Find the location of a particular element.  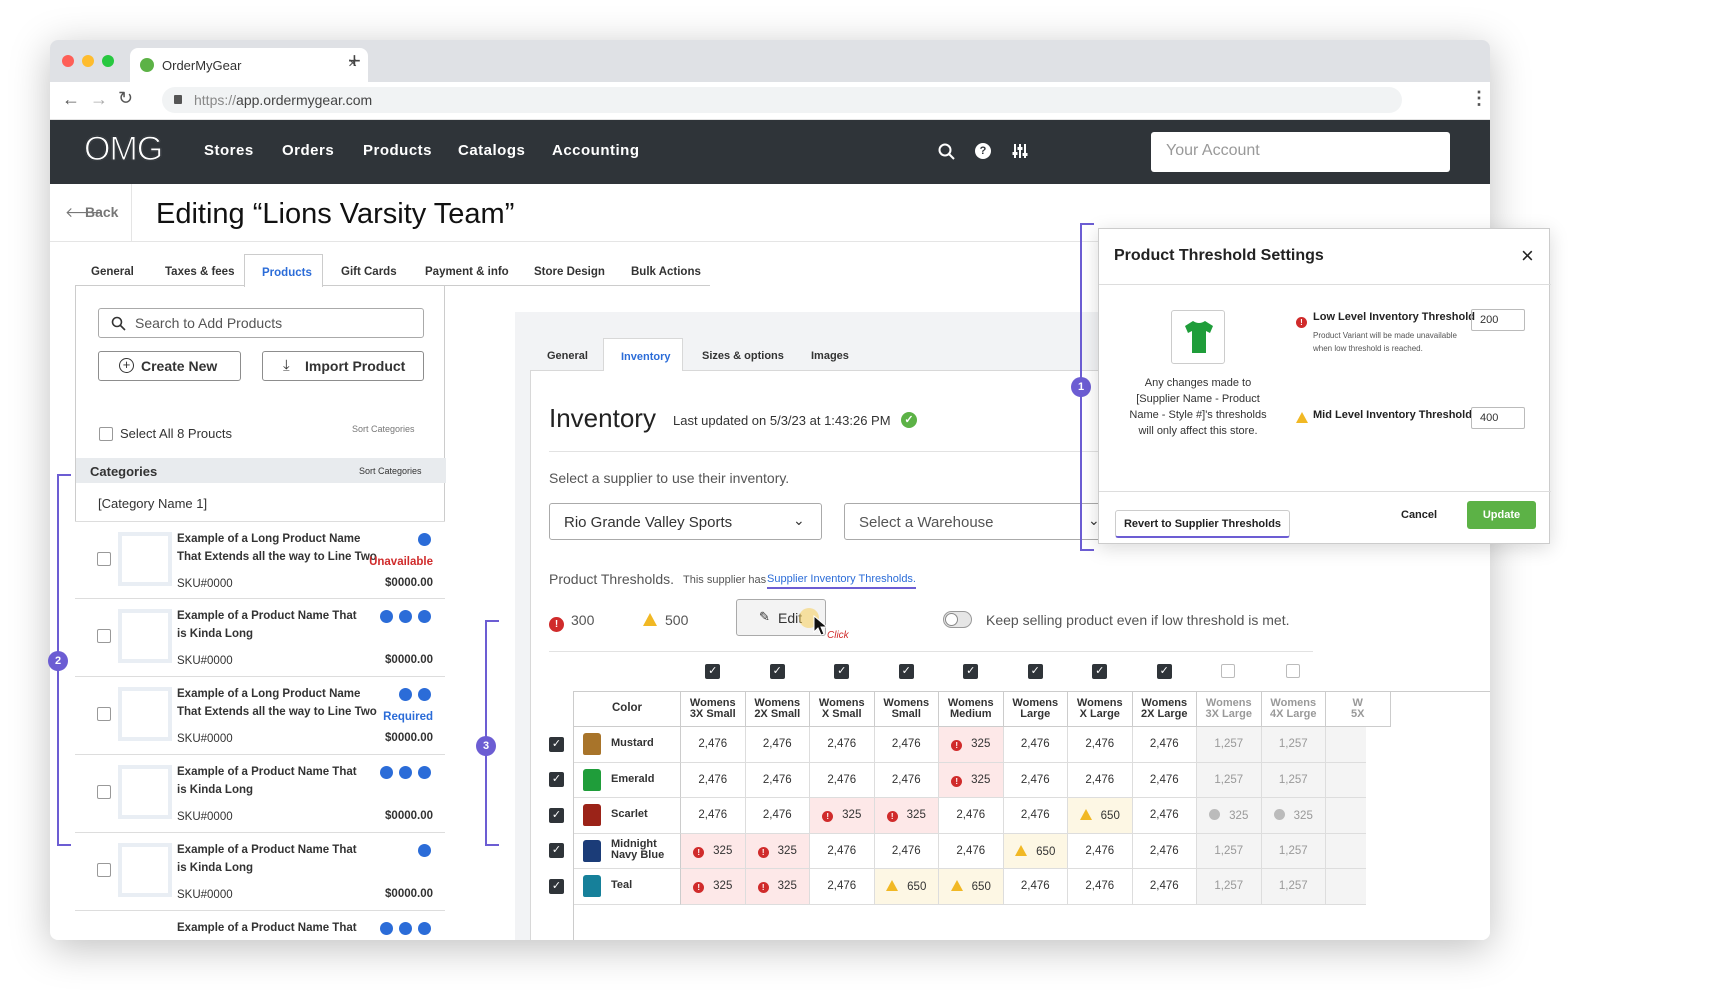

browser-menu-icon: ⋮ is located at coordinates (1479, 98).